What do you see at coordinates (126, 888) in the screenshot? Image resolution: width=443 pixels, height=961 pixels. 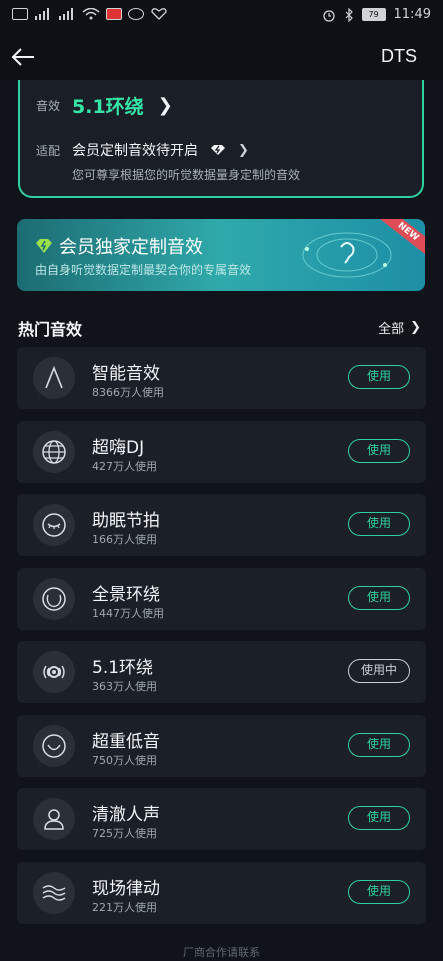 I see `effect-name: 现场律动` at bounding box center [126, 888].